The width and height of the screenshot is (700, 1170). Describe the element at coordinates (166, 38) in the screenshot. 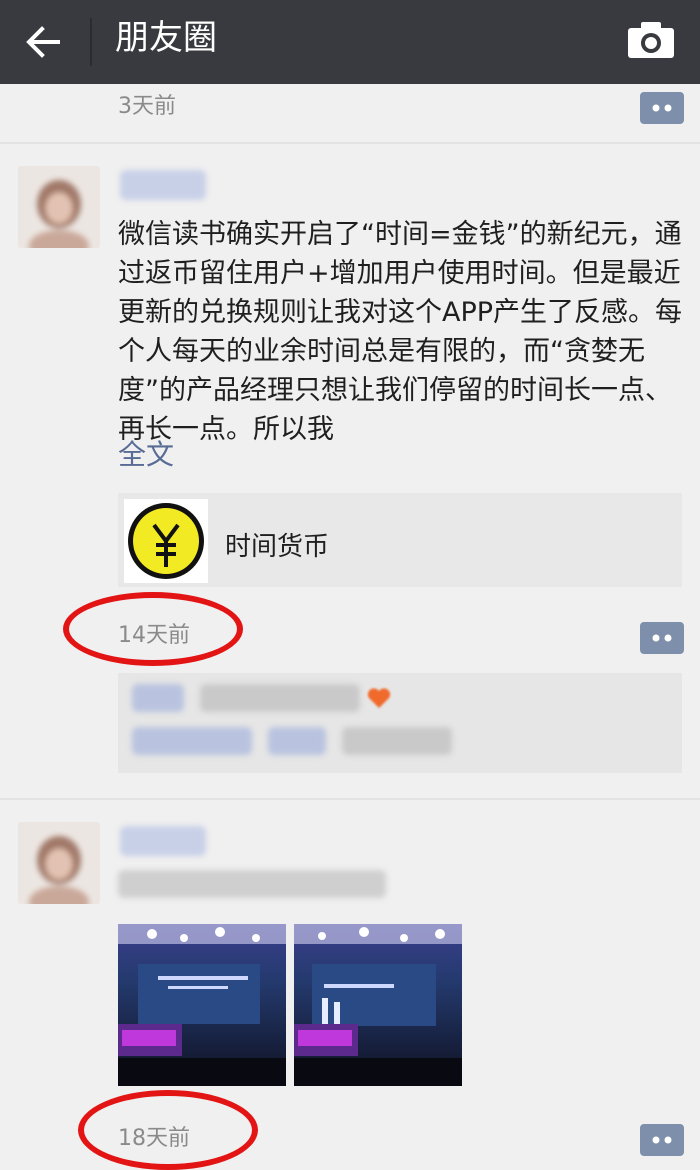

I see `page-title: 朋友圈` at that location.